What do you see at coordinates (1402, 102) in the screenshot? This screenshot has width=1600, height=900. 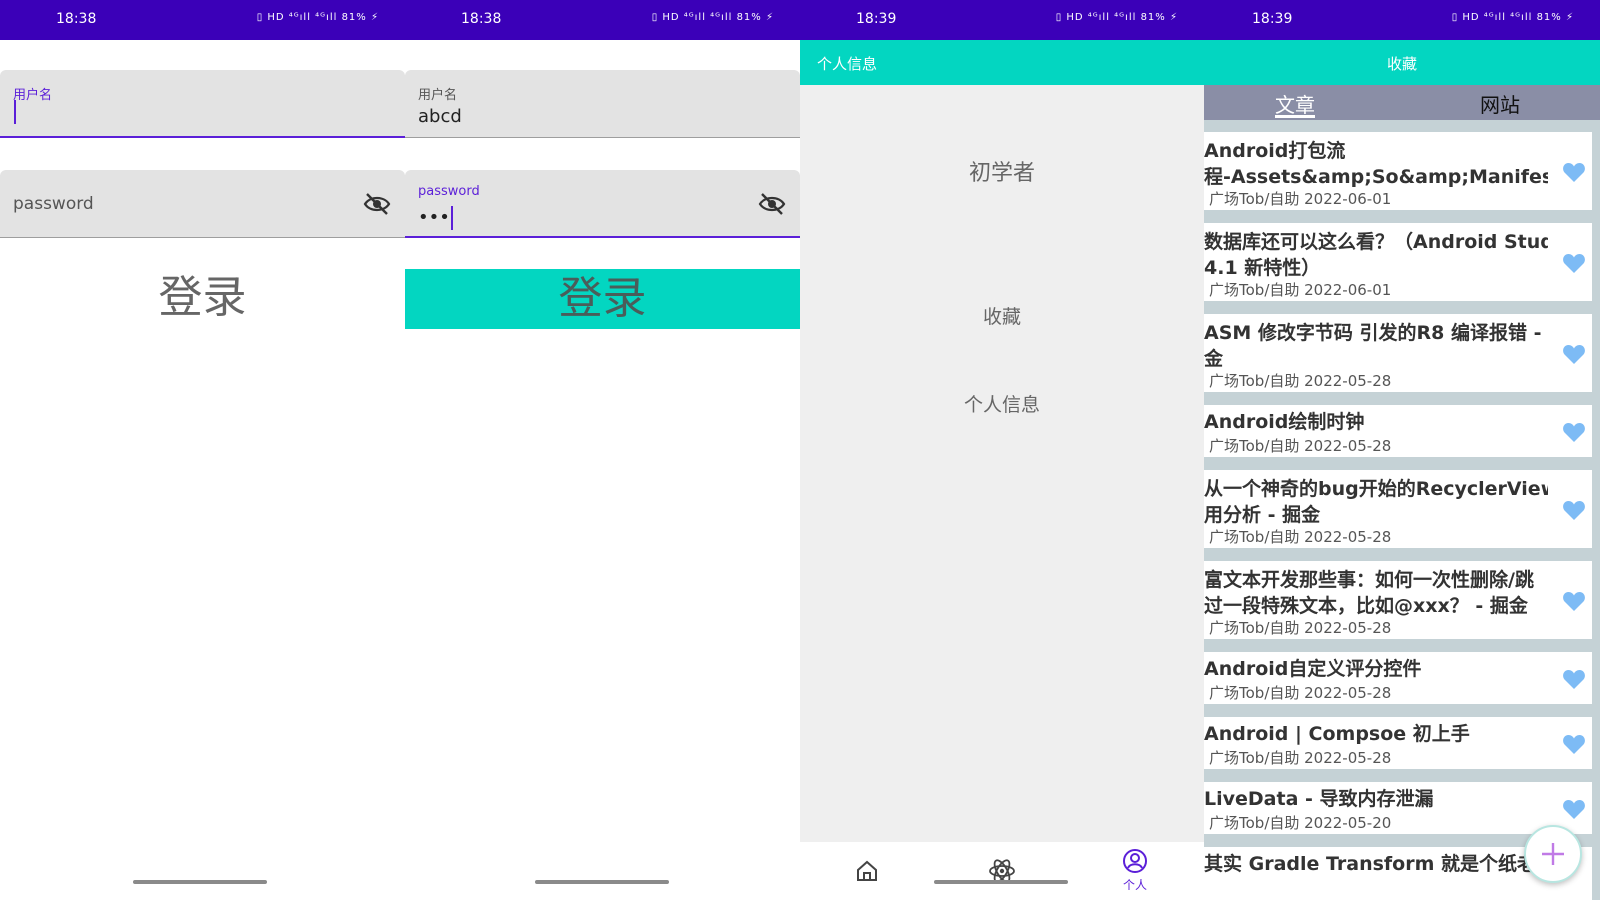 I see `tab-bar: 文章 网站` at bounding box center [1402, 102].